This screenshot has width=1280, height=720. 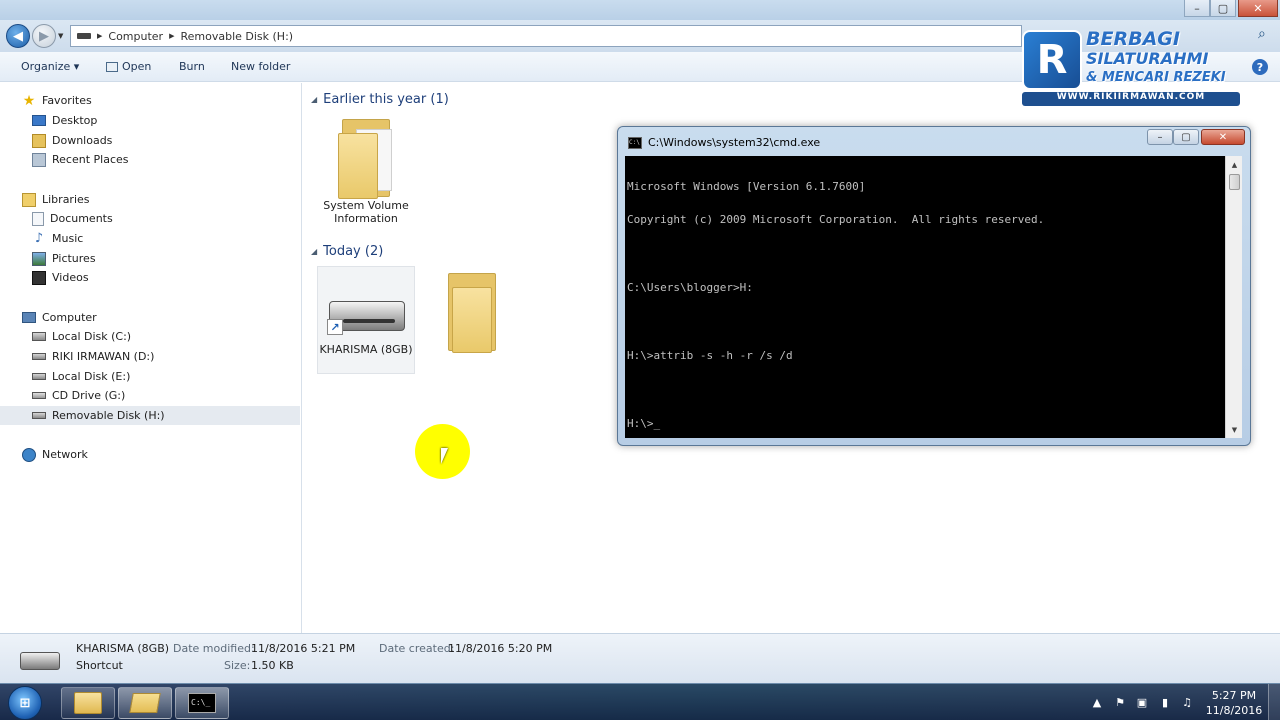 I want to click on nav-recent-places: Recent Places, so click(x=150, y=159).